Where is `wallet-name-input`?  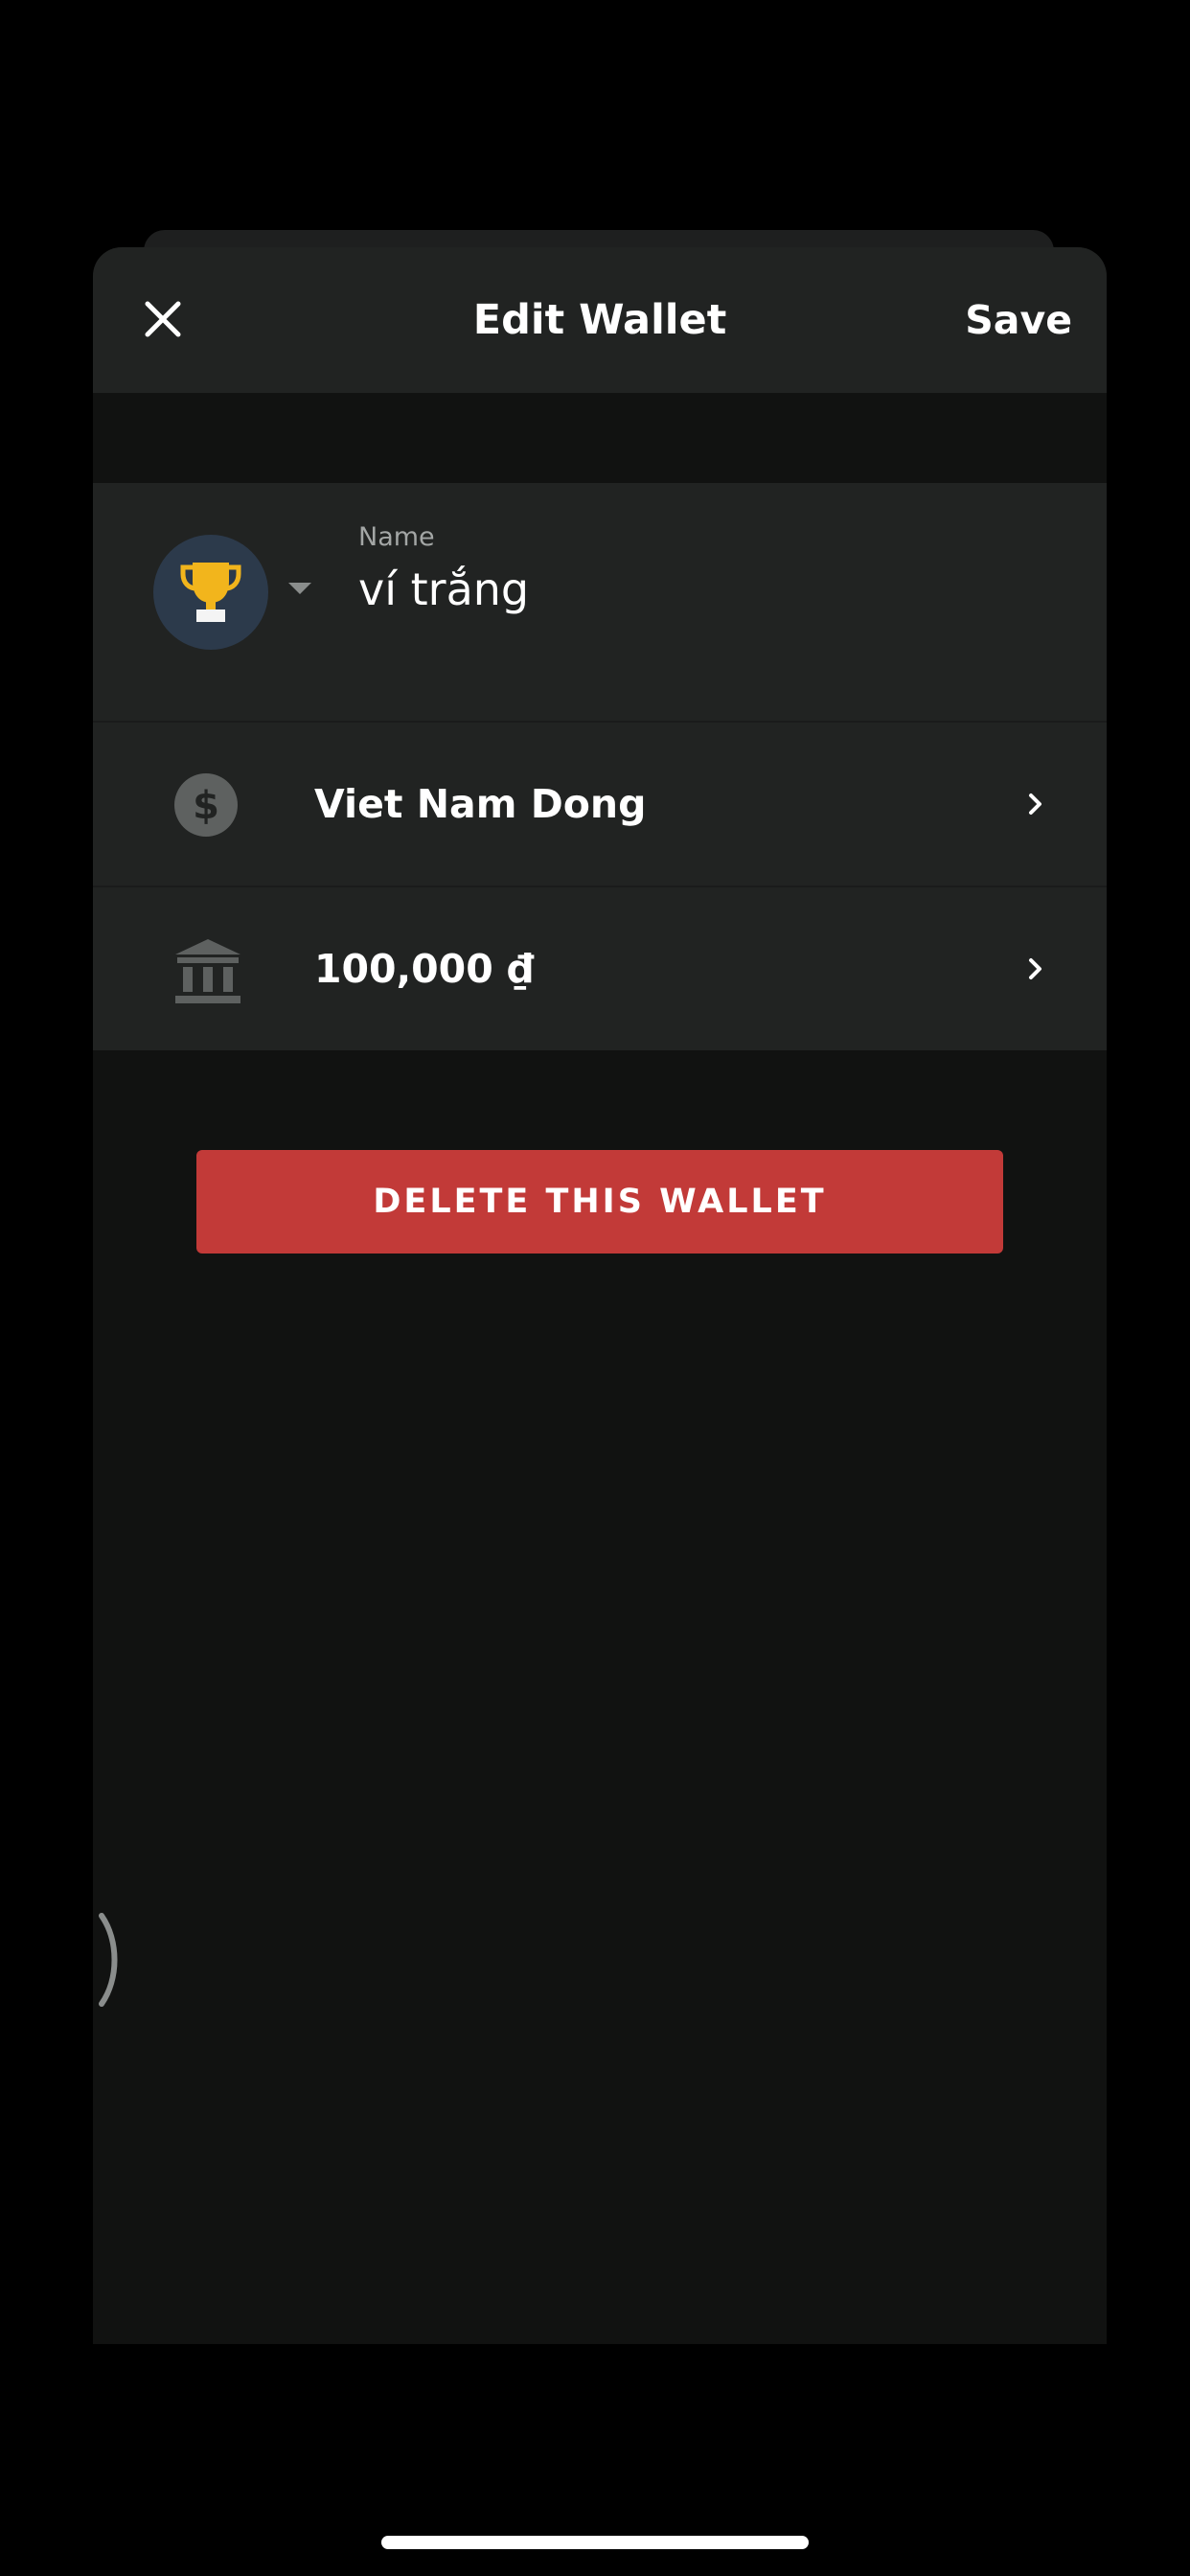 wallet-name-input is located at coordinates (667, 589).